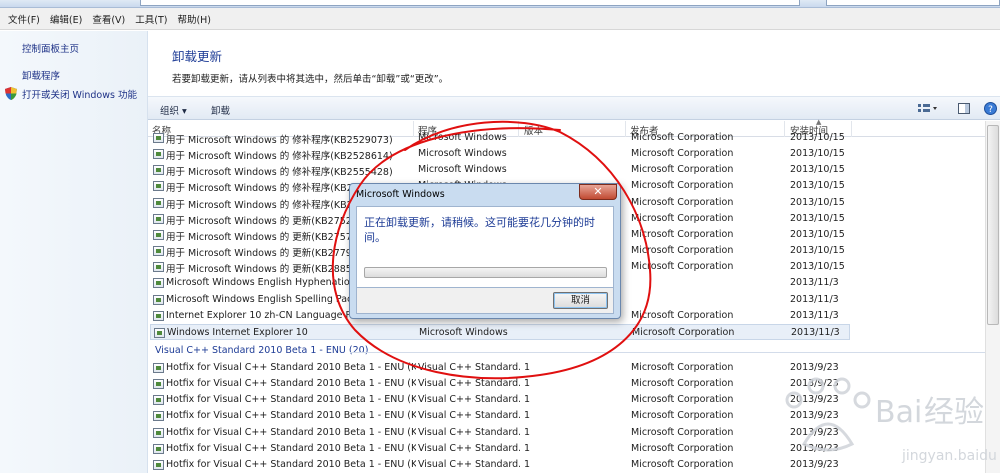  Describe the element at coordinates (279, 140) in the screenshot. I see `cell-name: 用于 Microsoft Windows 的 修补程序(KB2529073)` at that location.